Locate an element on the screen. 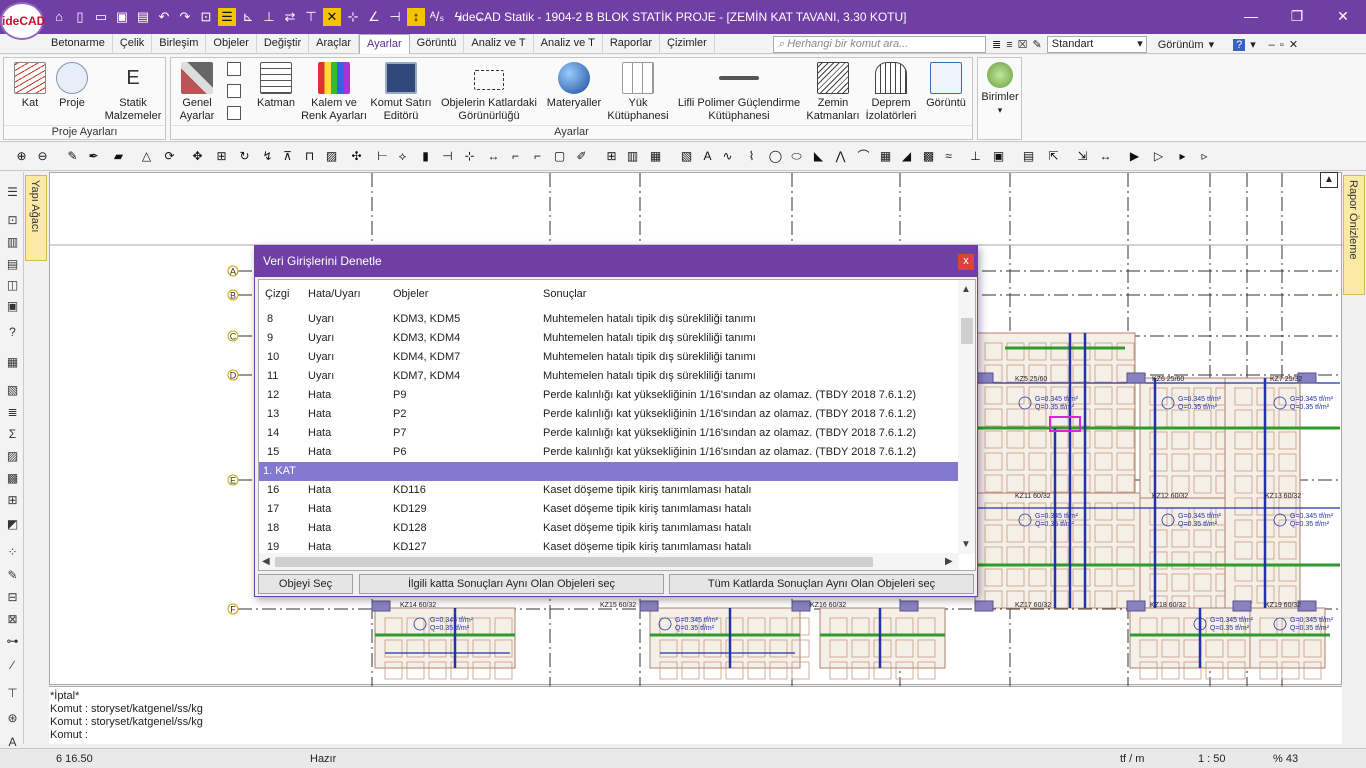  scroll-right-icon: ▶ is located at coordinates (949, 561).